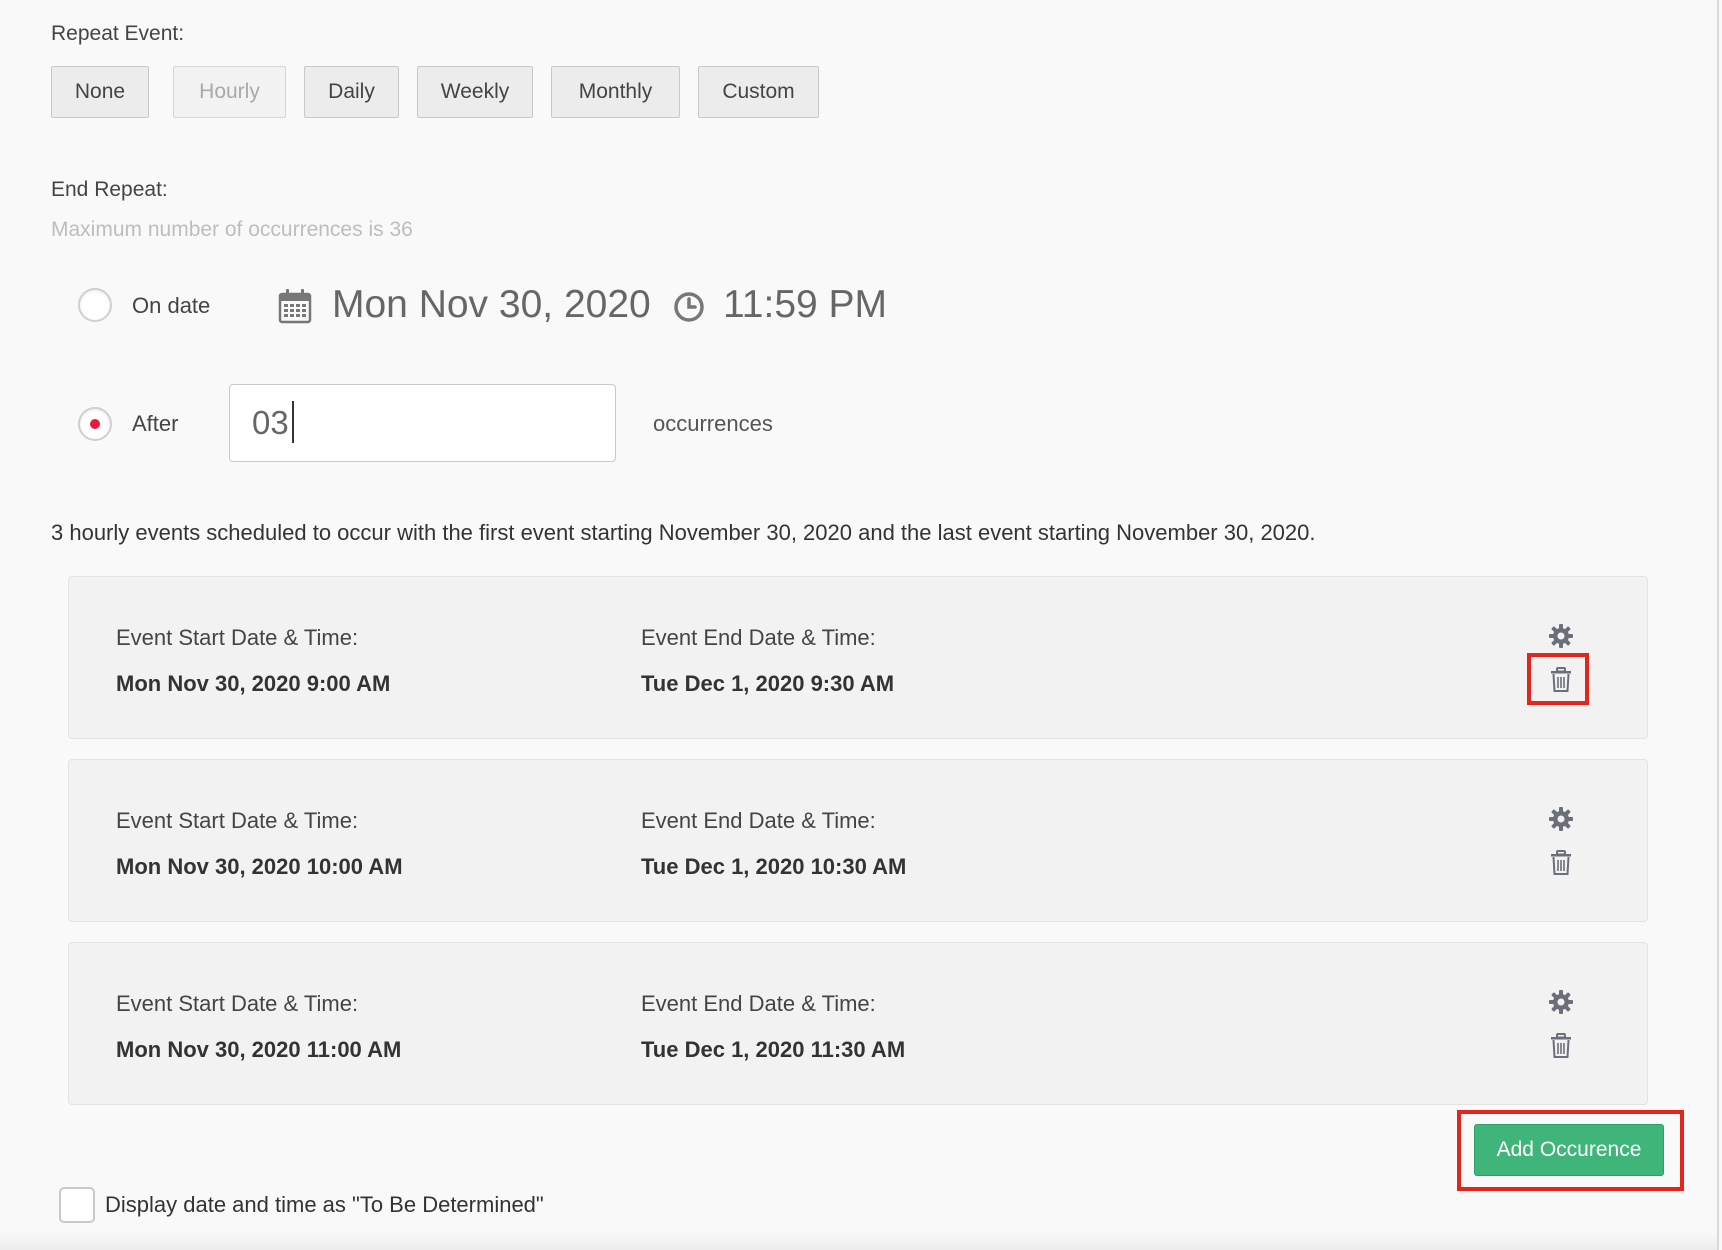 The height and width of the screenshot is (1250, 1722). I want to click on end-repeat-label: End Repeat:, so click(109, 189).